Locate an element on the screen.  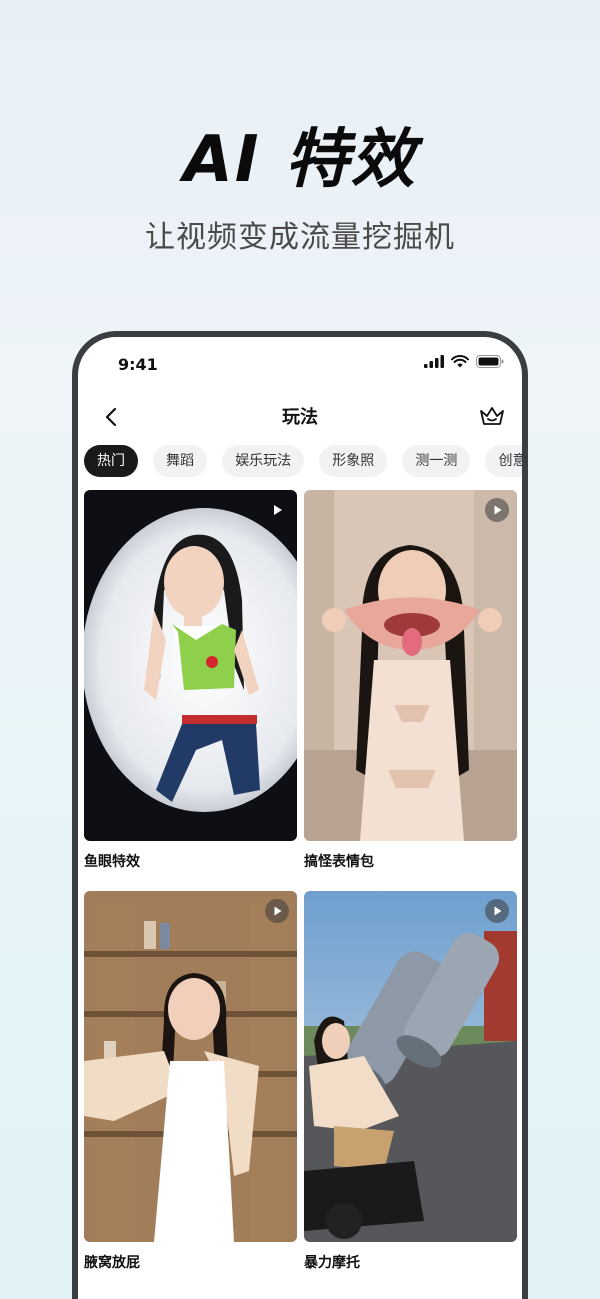
tab-entertainment: 娱乐玩法 is located at coordinates (263, 461).